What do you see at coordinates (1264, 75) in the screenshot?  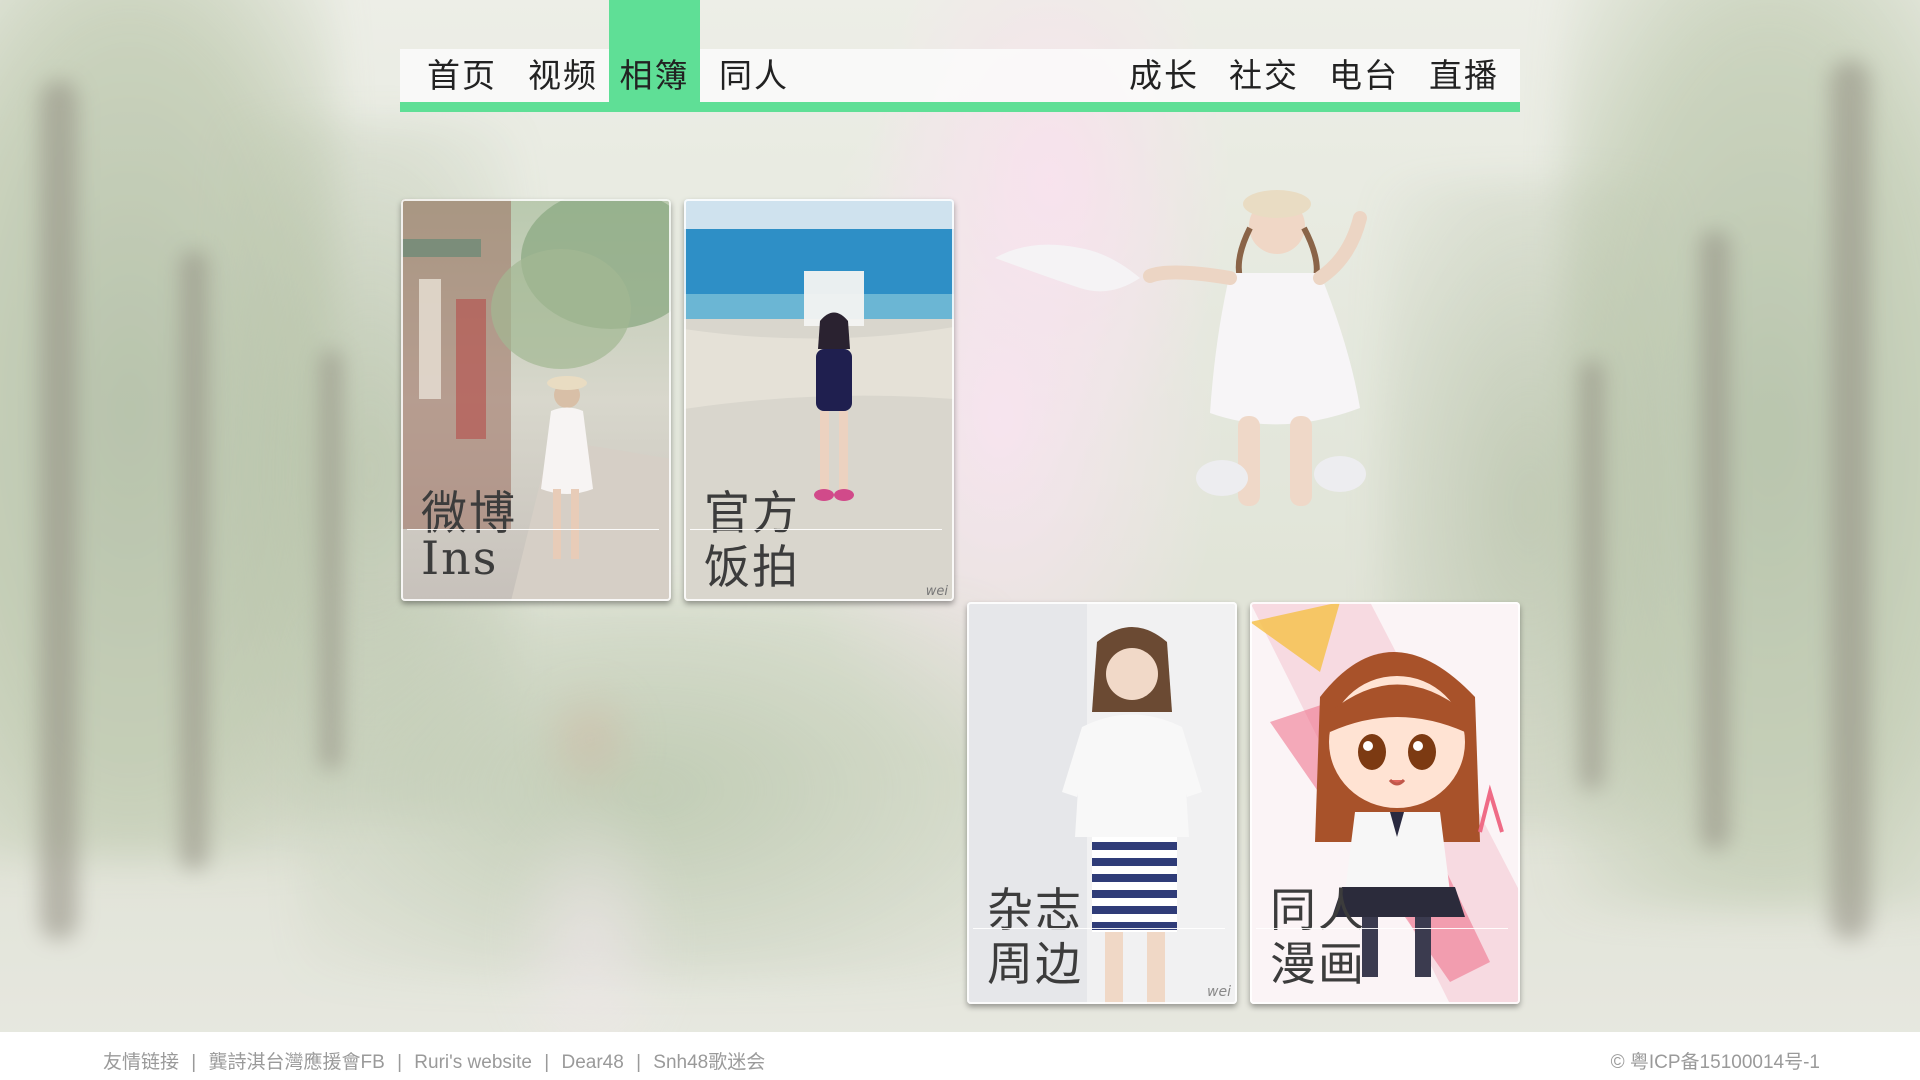 I see `nav-item-social: 社交` at bounding box center [1264, 75].